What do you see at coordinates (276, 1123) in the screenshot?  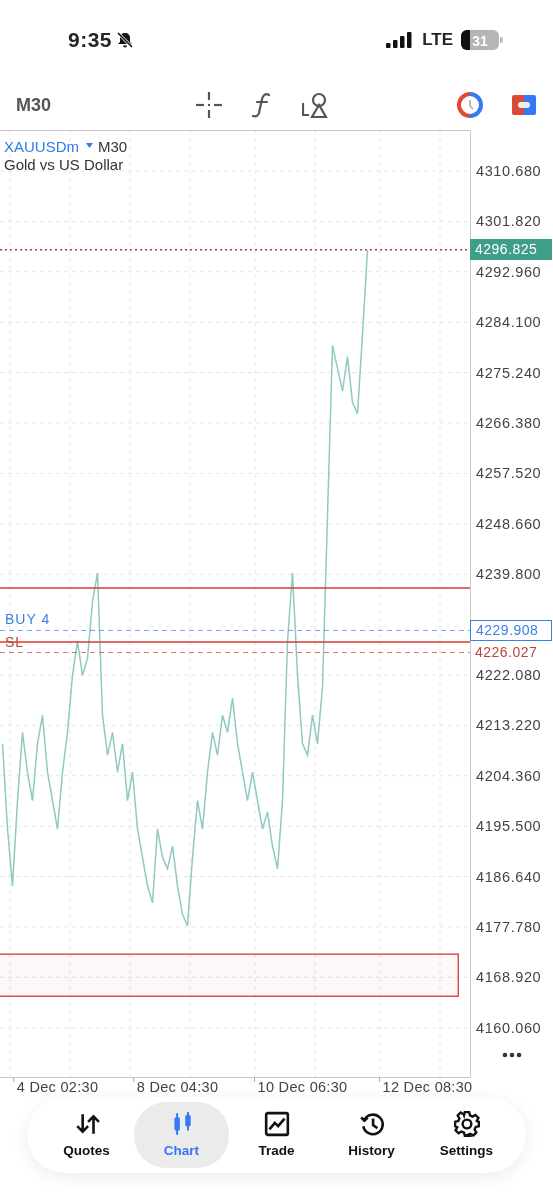 I see `line-chart-icon` at bounding box center [276, 1123].